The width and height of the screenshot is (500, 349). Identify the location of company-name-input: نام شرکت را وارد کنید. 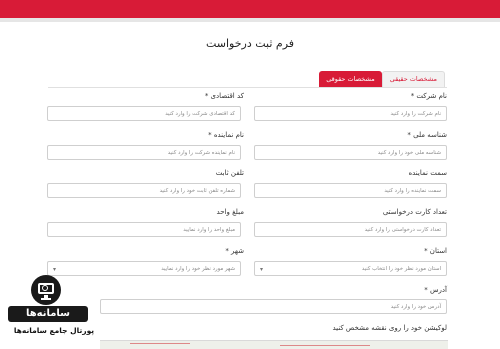
(350, 113).